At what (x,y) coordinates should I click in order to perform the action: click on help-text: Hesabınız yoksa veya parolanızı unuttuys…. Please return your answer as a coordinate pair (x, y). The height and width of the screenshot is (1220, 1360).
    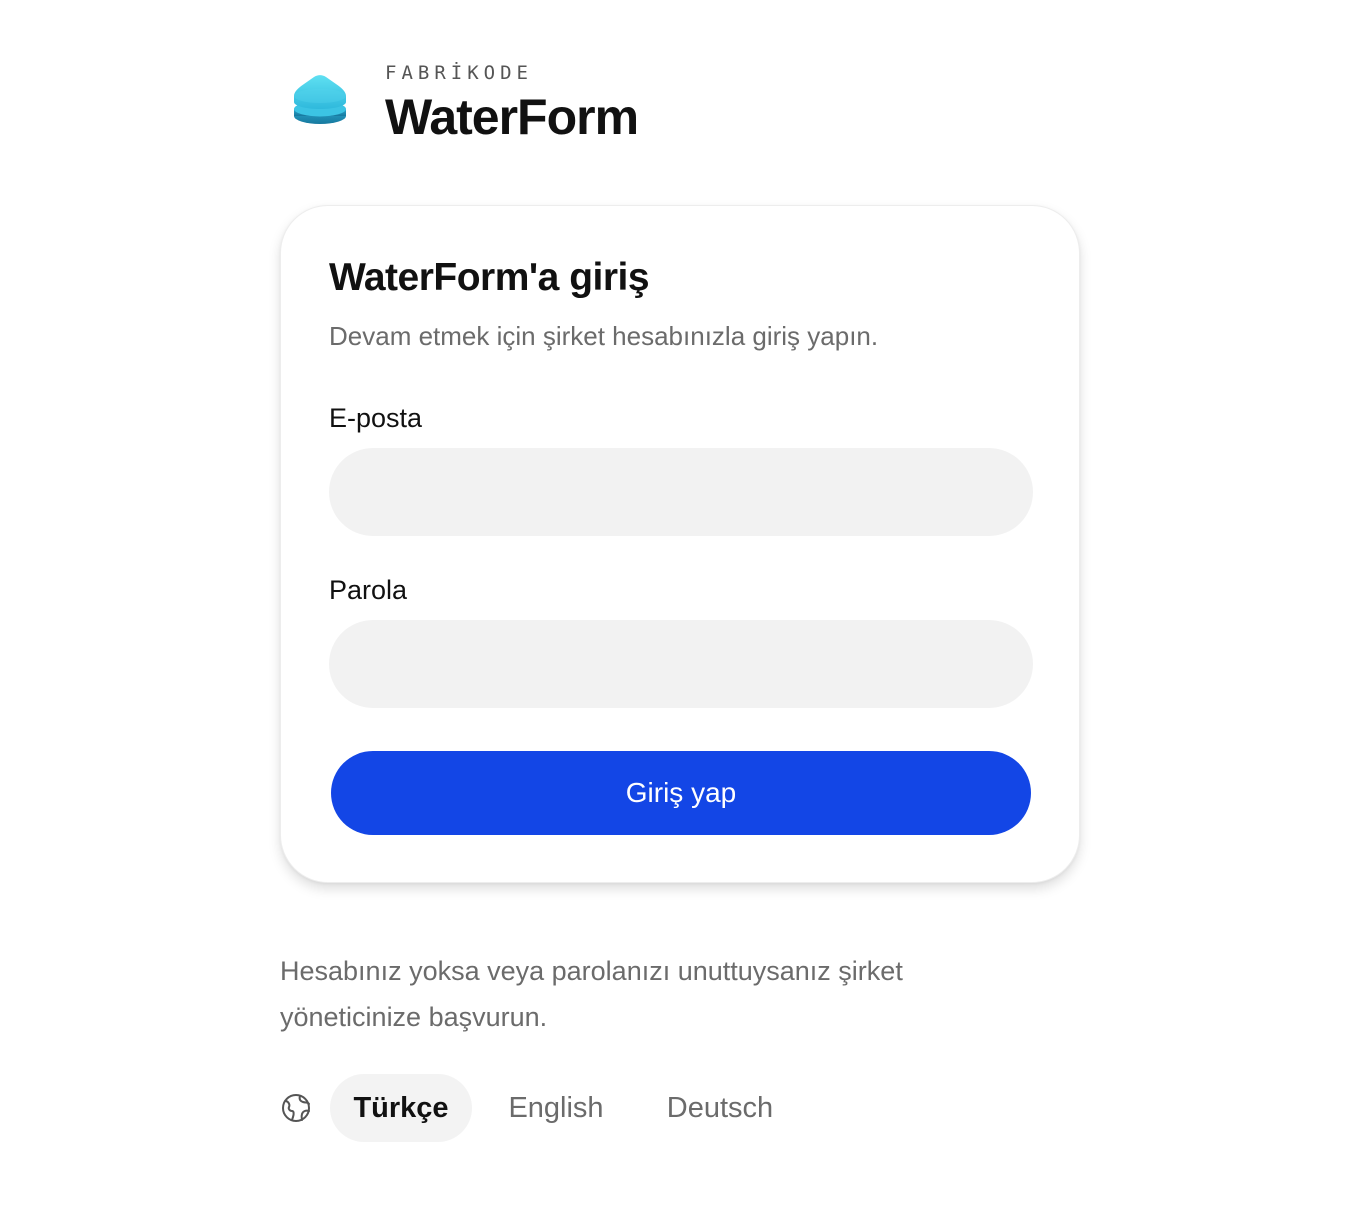
    Looking at the image, I should click on (591, 994).